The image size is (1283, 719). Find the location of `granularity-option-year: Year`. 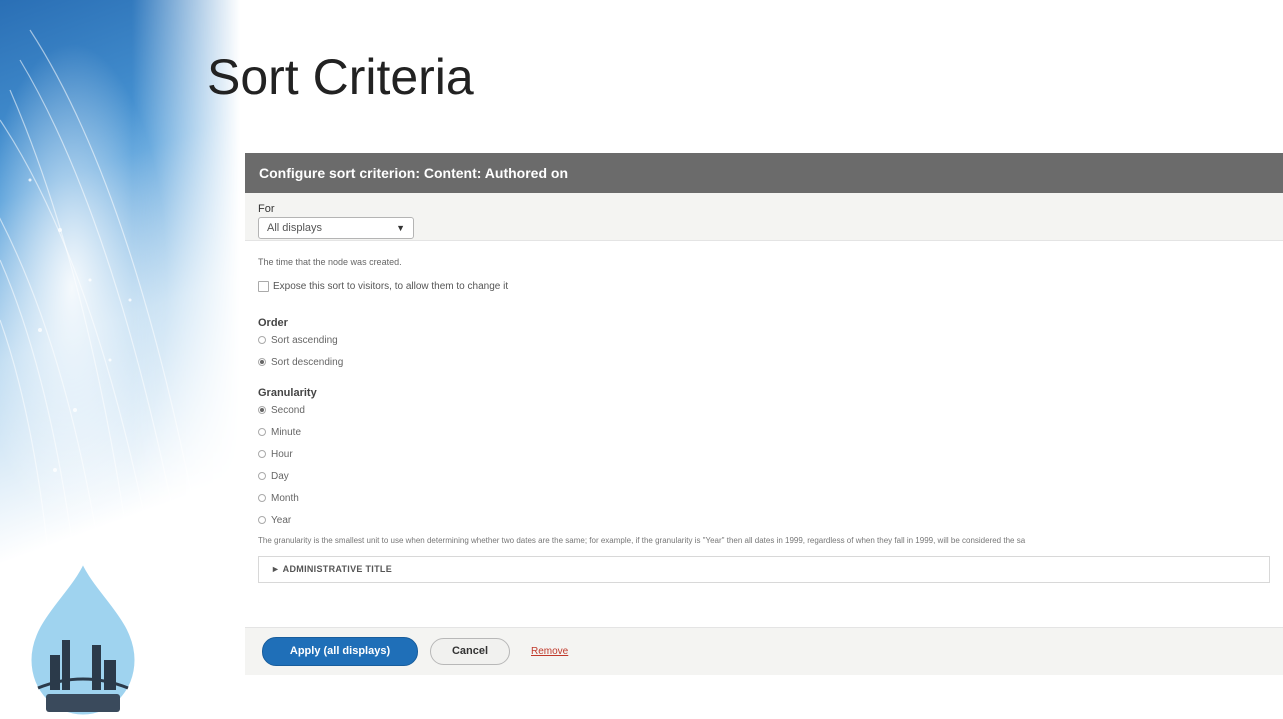

granularity-option-year: Year is located at coordinates (764, 520).